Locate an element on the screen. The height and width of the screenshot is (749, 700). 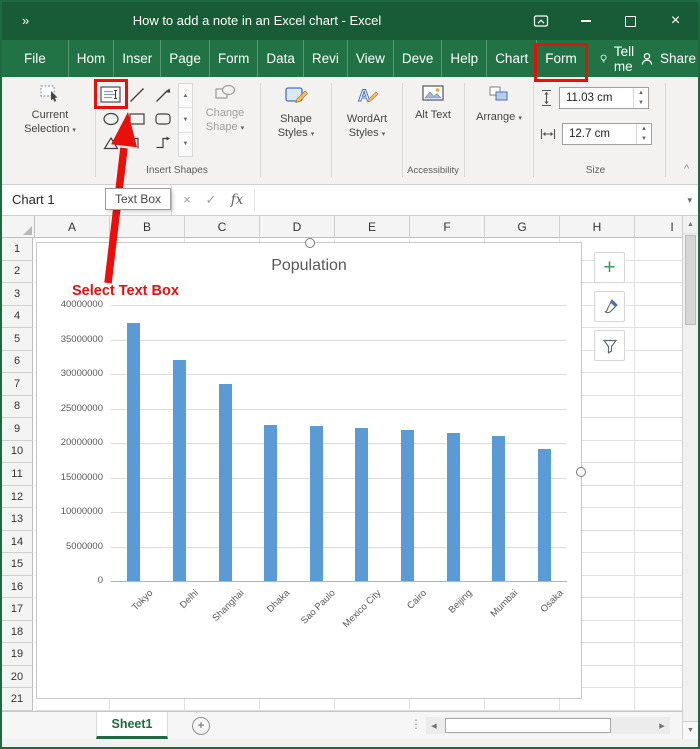
row-header-14: 14 is located at coordinates (17, 542).